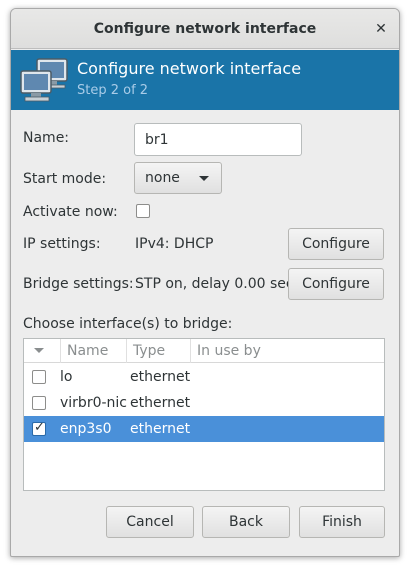 This screenshot has width=412, height=567. Describe the element at coordinates (174, 244) in the screenshot. I see `ip-settings-value: IPv4: DHCP` at that location.